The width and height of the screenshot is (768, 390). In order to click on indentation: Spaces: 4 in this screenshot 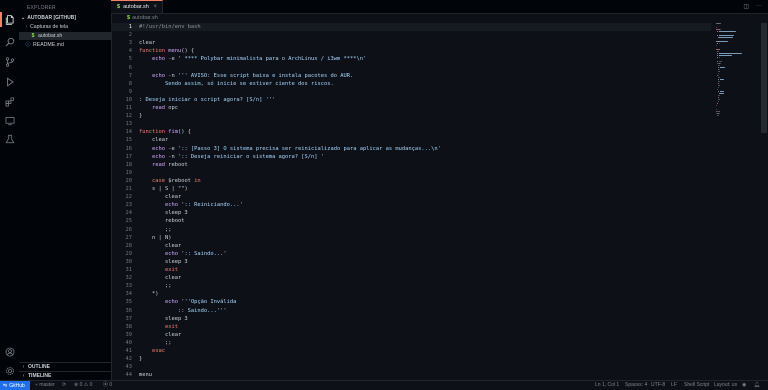, I will do `click(636, 385)`.